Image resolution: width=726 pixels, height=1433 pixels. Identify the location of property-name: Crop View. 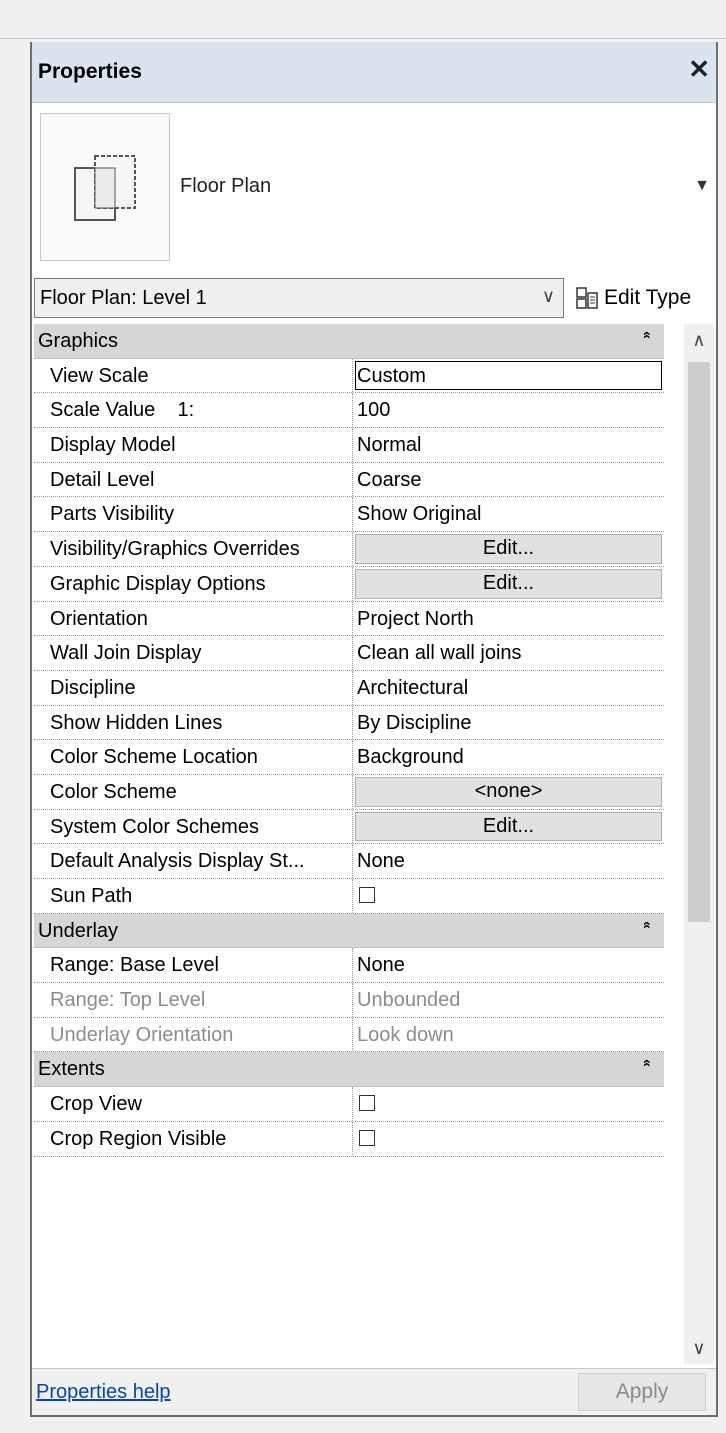
(96, 1104).